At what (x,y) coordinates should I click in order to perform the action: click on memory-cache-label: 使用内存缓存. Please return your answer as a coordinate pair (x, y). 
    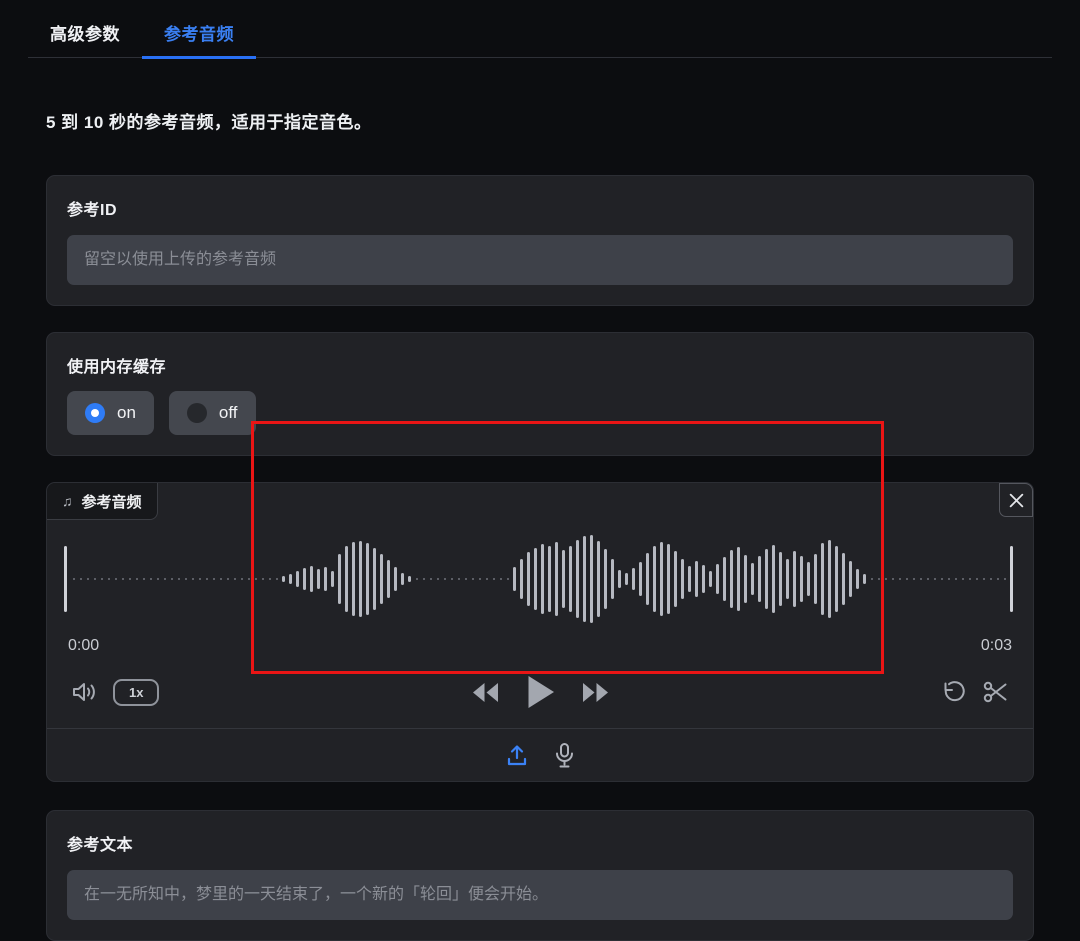
    Looking at the image, I should click on (117, 367).